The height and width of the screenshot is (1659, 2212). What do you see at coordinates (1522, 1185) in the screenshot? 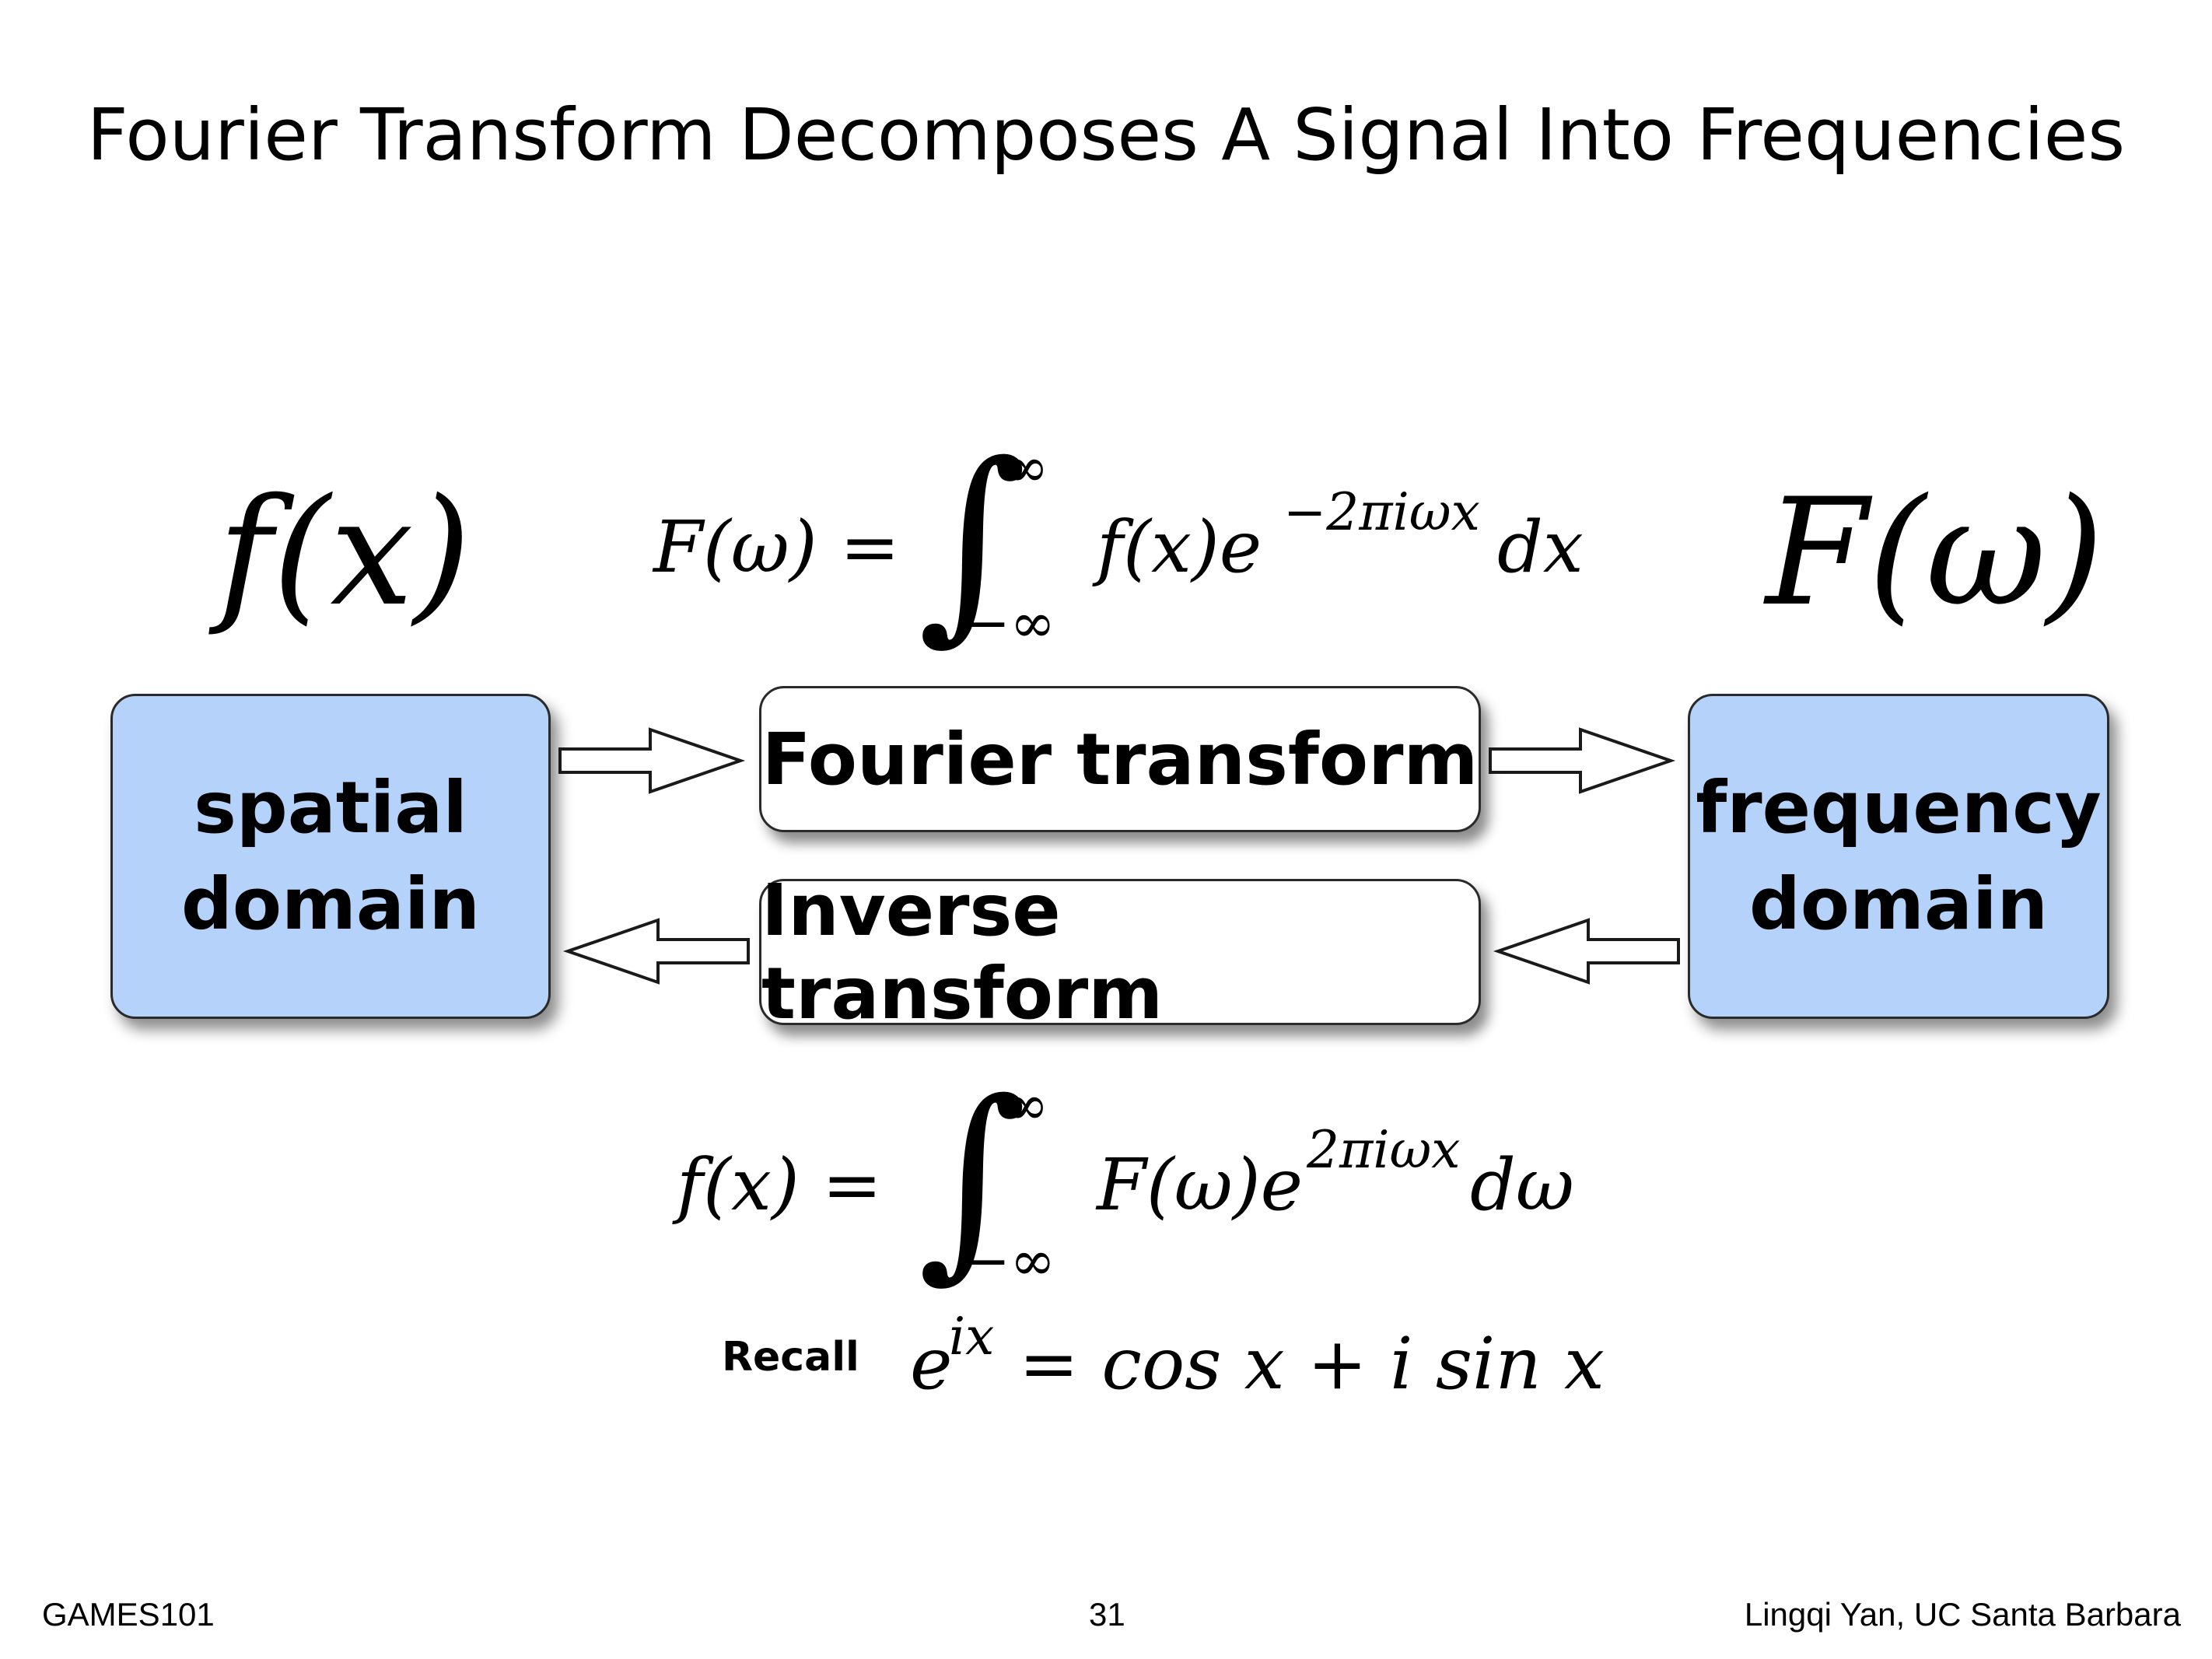
I see `inverse-differential: dω` at bounding box center [1522, 1185].